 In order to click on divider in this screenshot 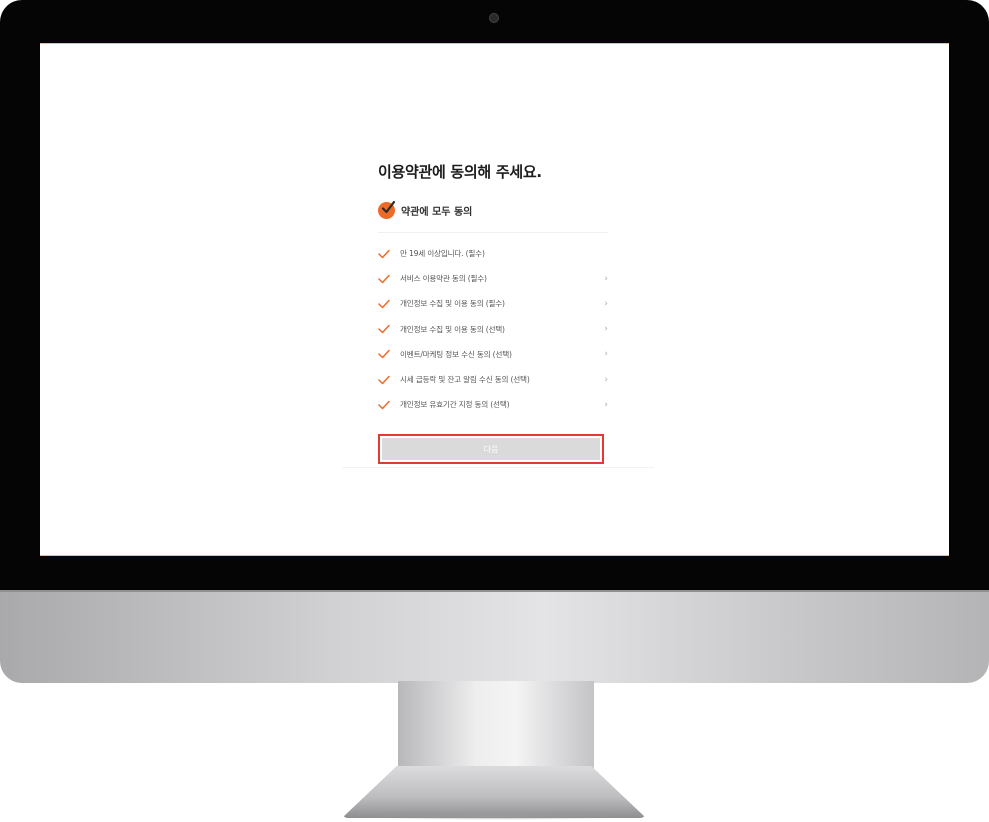, I will do `click(498, 468)`.